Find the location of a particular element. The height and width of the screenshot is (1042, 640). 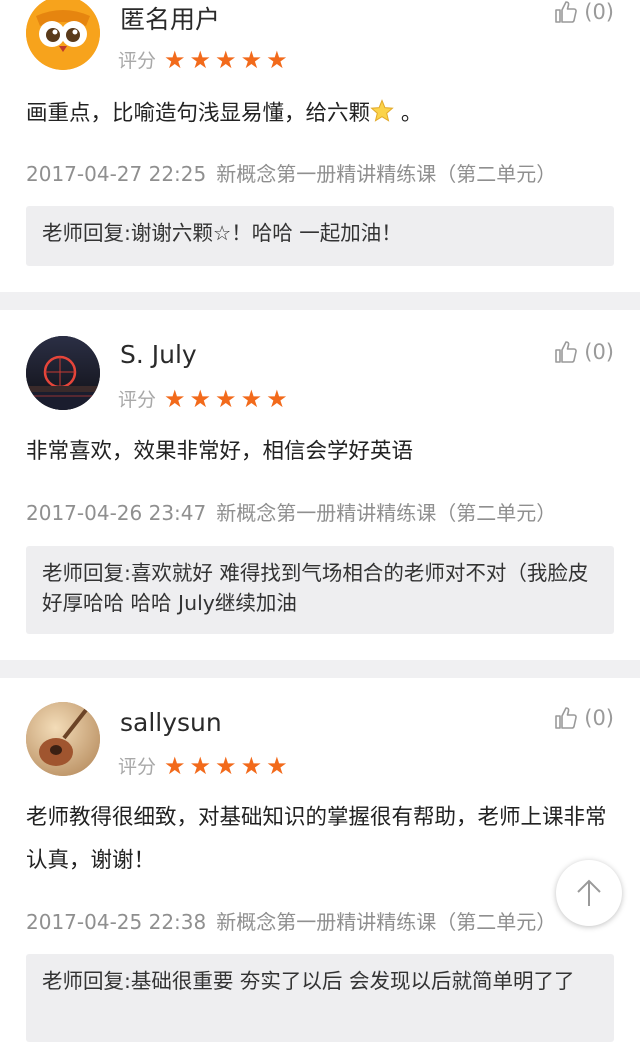

username: 匿名用户 is located at coordinates (170, 19).